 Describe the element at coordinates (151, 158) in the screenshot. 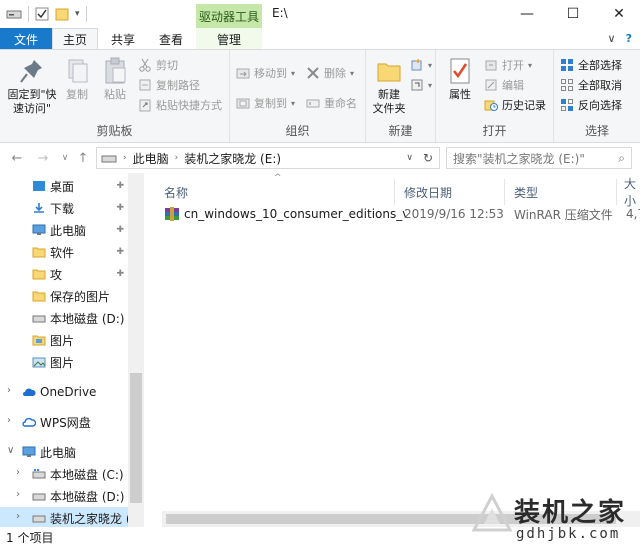

I see `breadcrumb-this-pc: 此电脑` at that location.